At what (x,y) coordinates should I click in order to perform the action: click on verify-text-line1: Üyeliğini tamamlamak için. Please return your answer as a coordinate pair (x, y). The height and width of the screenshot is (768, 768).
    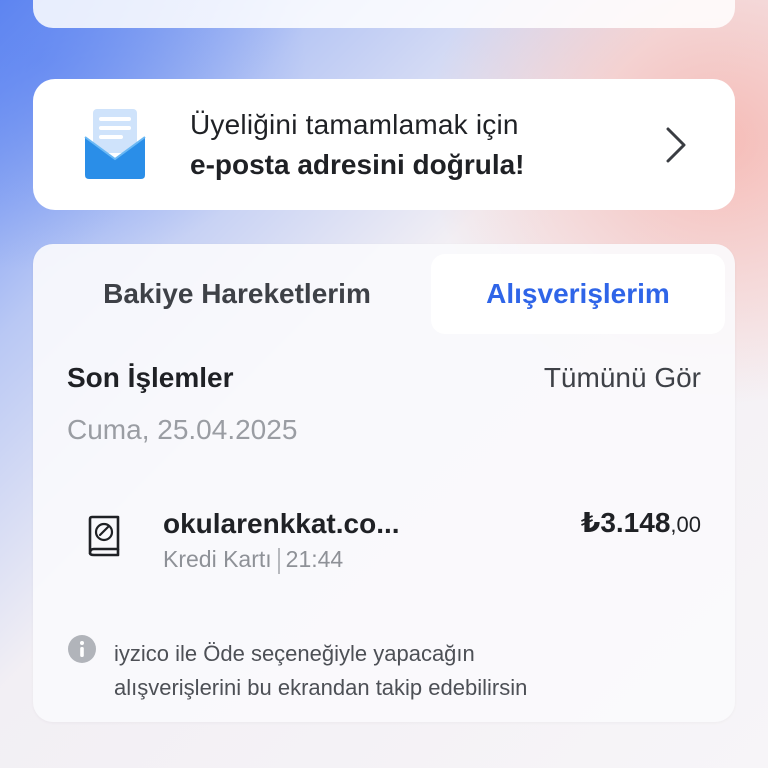
    Looking at the image, I should click on (354, 124).